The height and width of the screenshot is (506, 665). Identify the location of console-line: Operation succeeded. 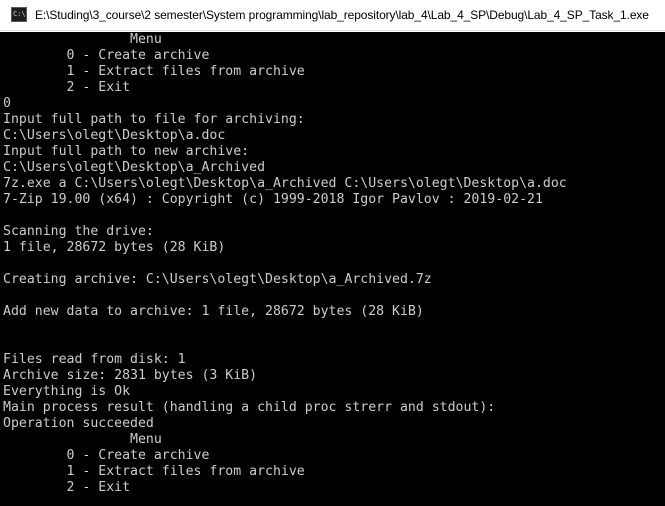
(78, 423).